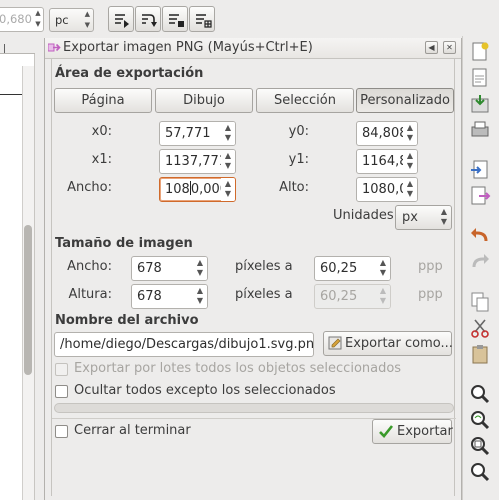 The image size is (499, 500). I want to click on scale-corners-icon, so click(149, 20).